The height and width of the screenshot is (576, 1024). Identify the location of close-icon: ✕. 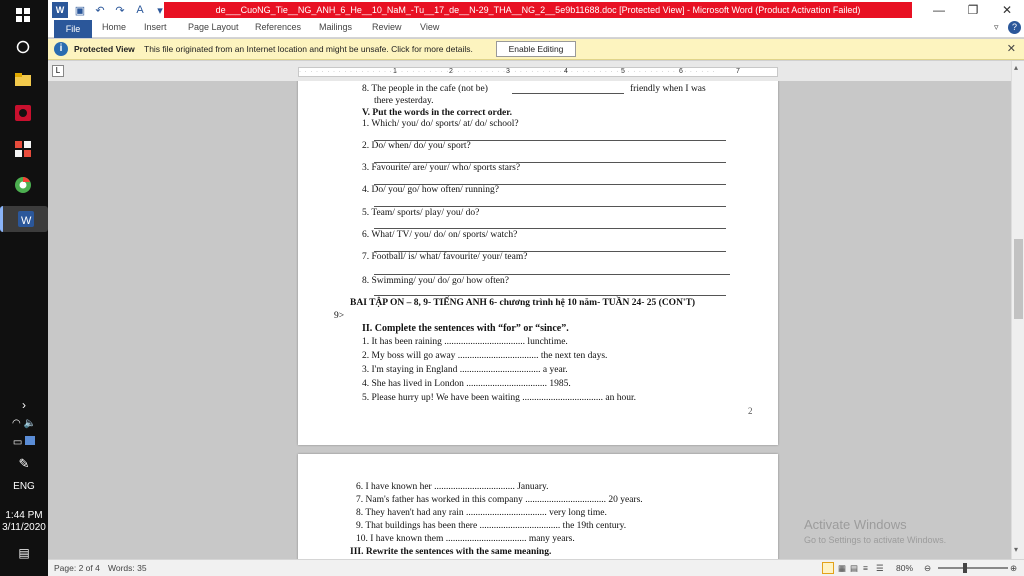
(1011, 48).